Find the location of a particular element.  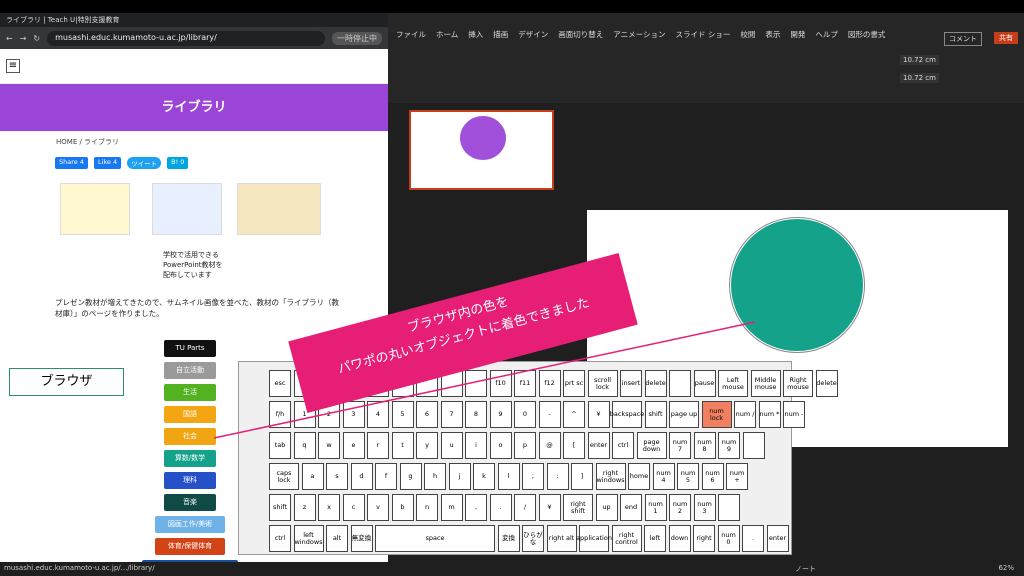

sync-button: 一時停止中 is located at coordinates (357, 38).